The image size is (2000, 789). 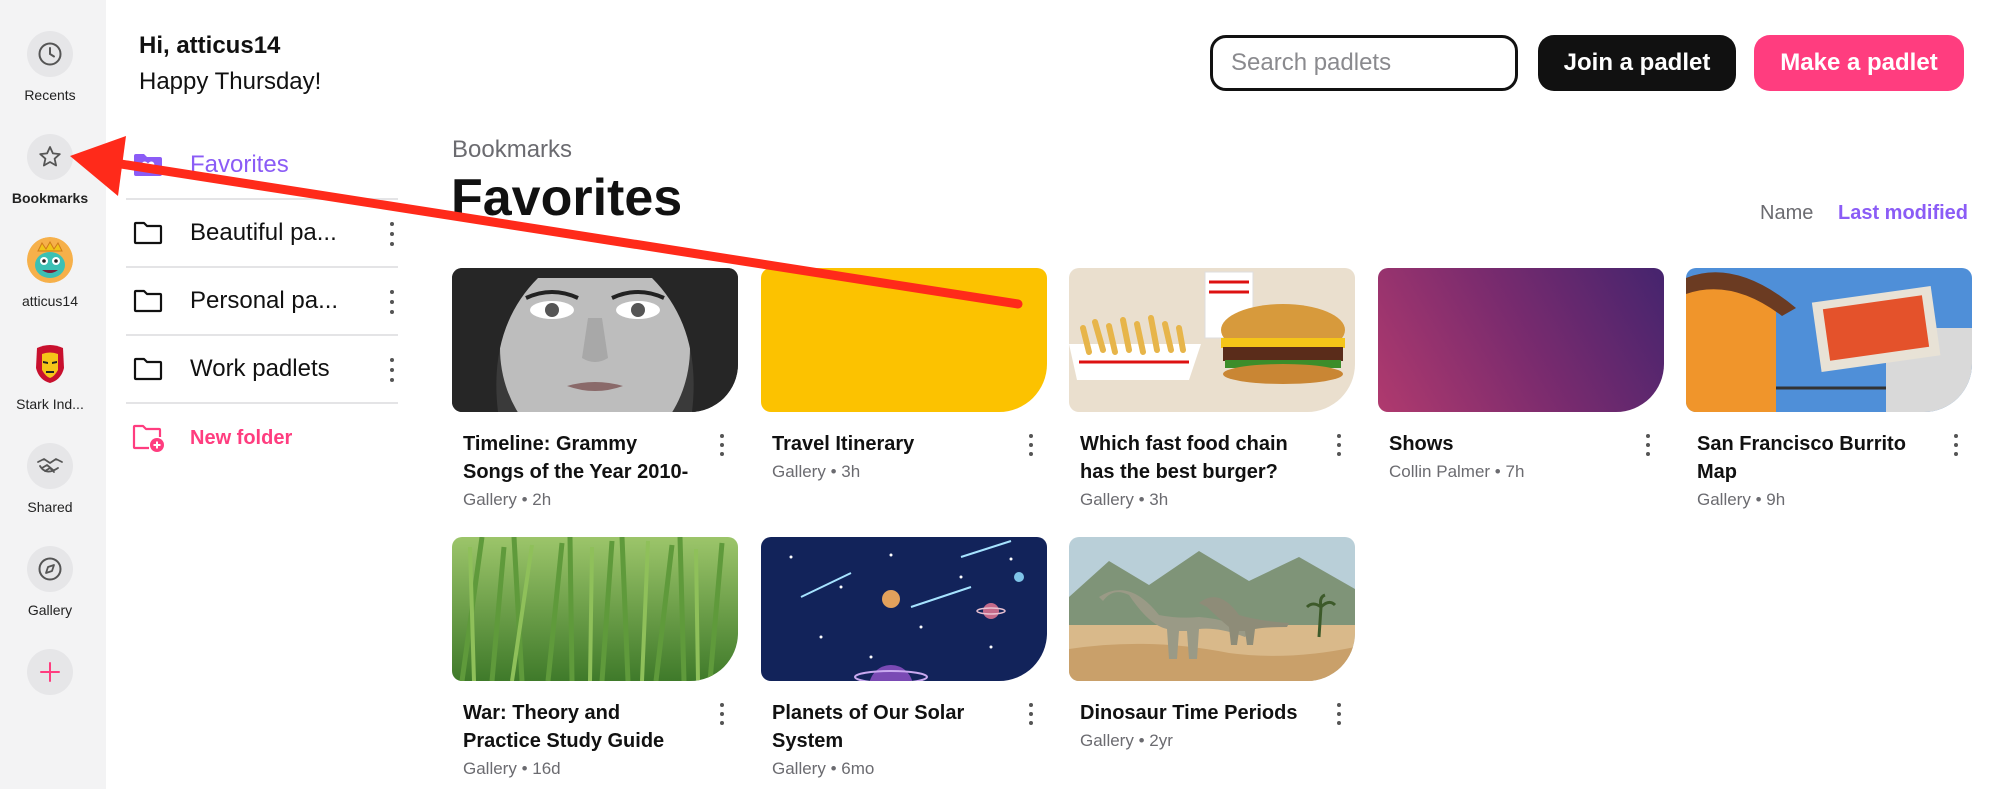 I want to click on iron-man-avatar, so click(x=50, y=363).